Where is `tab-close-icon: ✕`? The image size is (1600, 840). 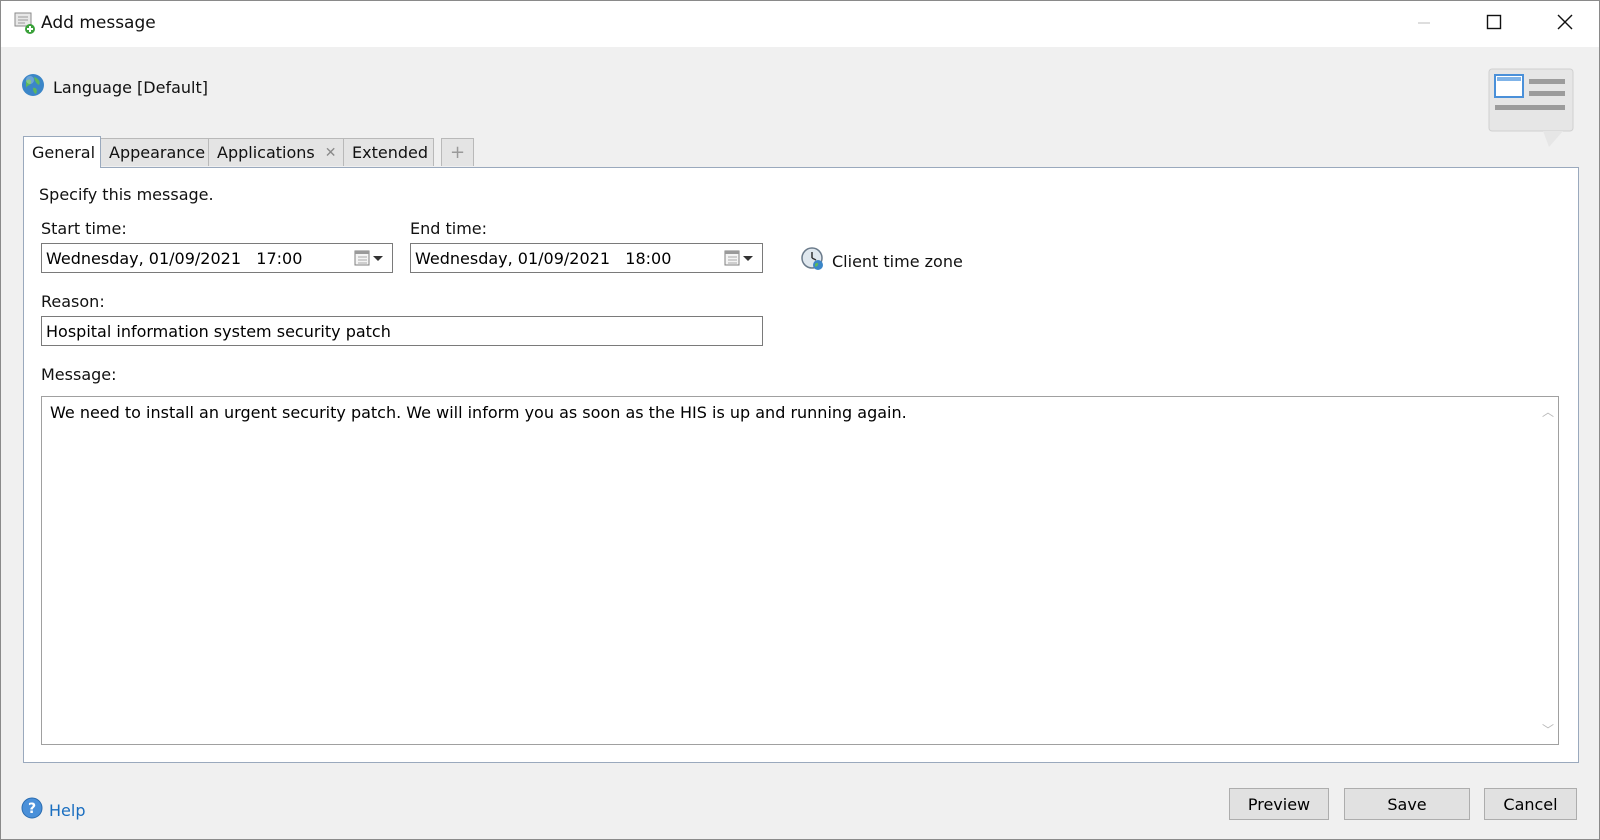
tab-close-icon: ✕ is located at coordinates (331, 153).